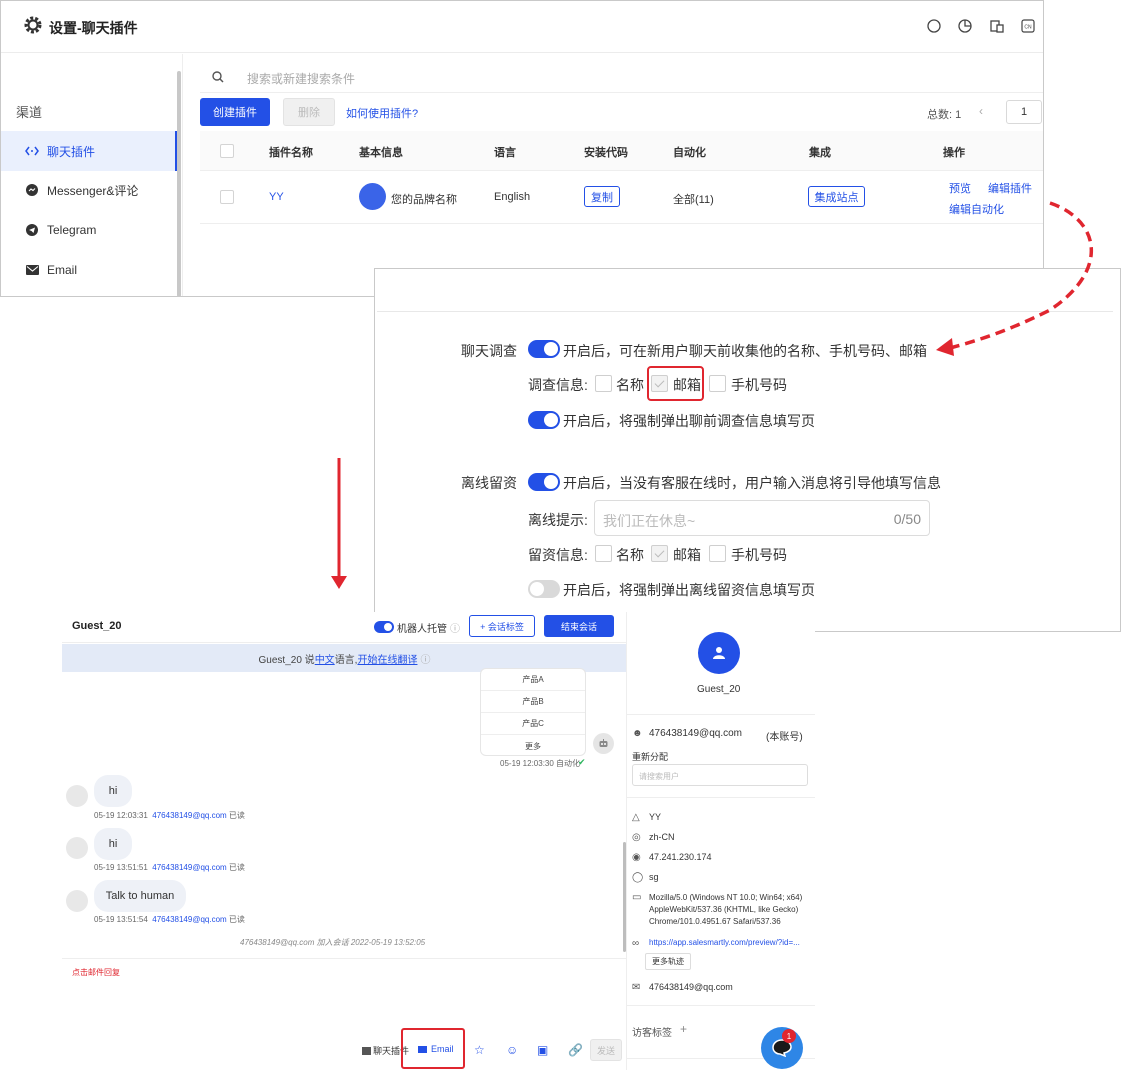 The image size is (1121, 1070). I want to click on email-row: ✉ 476438149@qq.com, so click(682, 987).